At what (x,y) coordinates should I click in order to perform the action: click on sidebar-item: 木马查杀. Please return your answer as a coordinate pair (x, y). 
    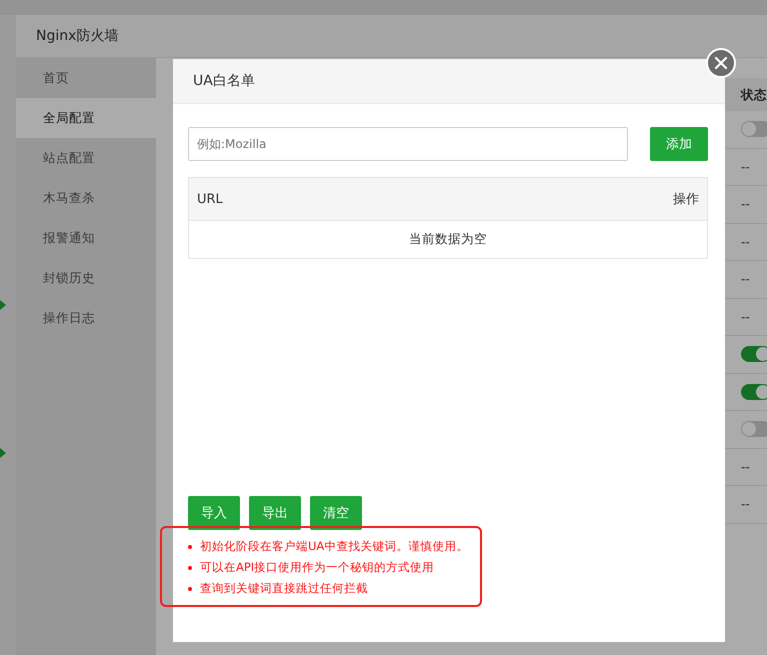
    Looking at the image, I should click on (86, 198).